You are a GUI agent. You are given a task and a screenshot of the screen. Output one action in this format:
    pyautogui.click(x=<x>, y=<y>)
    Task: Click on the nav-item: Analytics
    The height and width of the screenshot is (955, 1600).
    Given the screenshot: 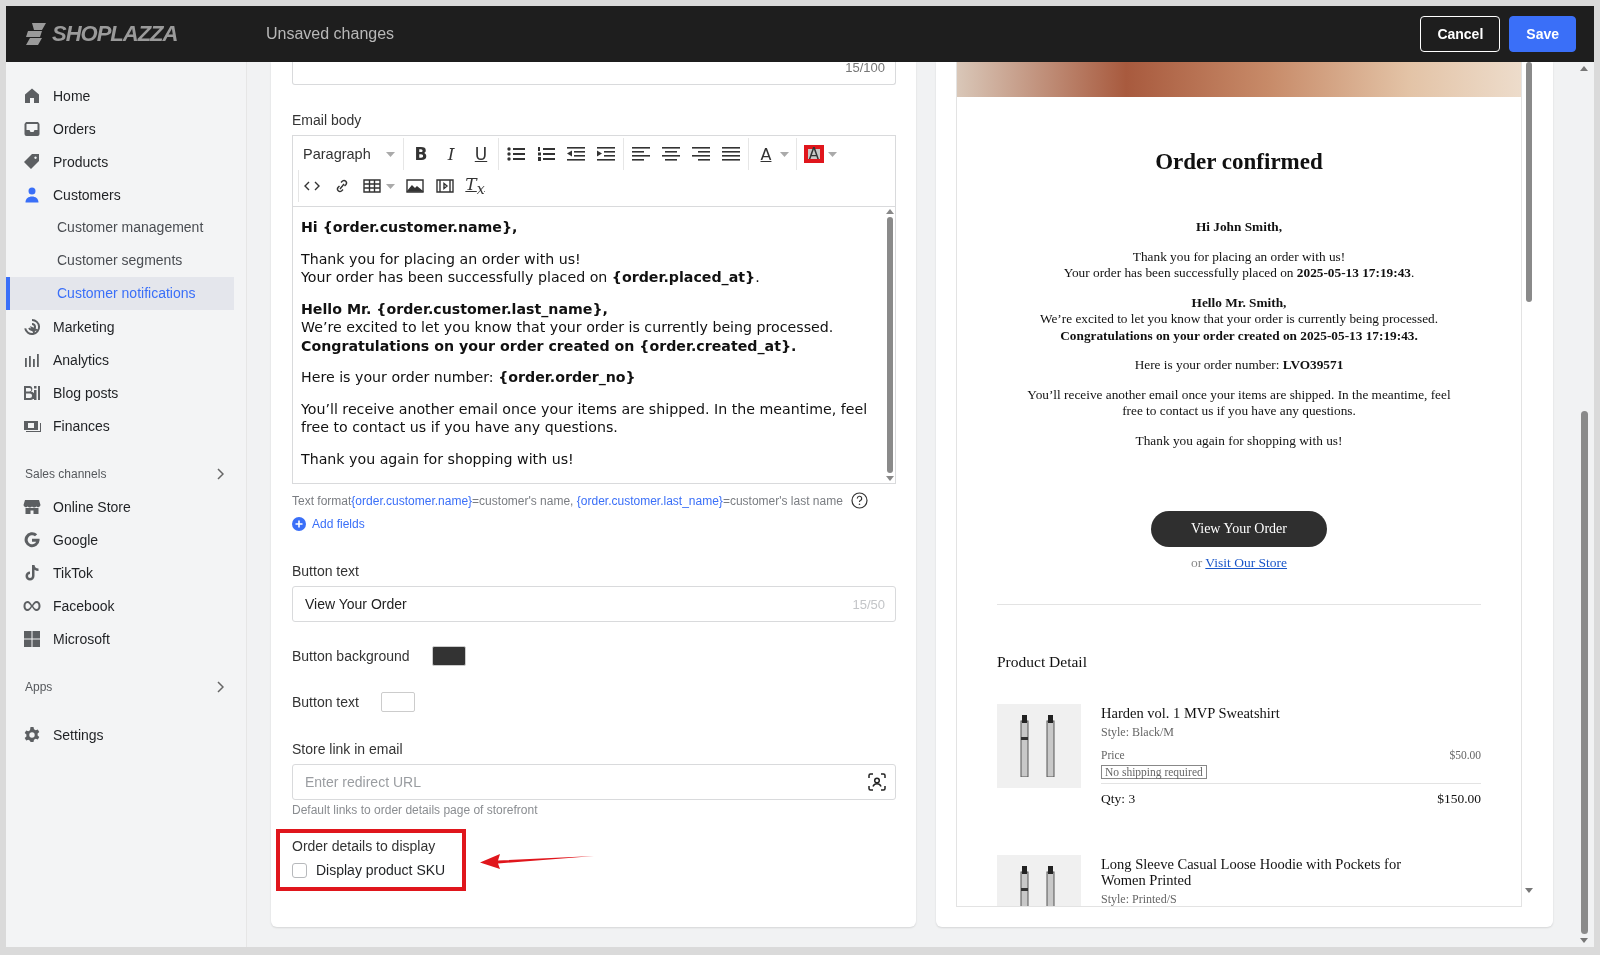 What is the action you would take?
    pyautogui.click(x=126, y=359)
    